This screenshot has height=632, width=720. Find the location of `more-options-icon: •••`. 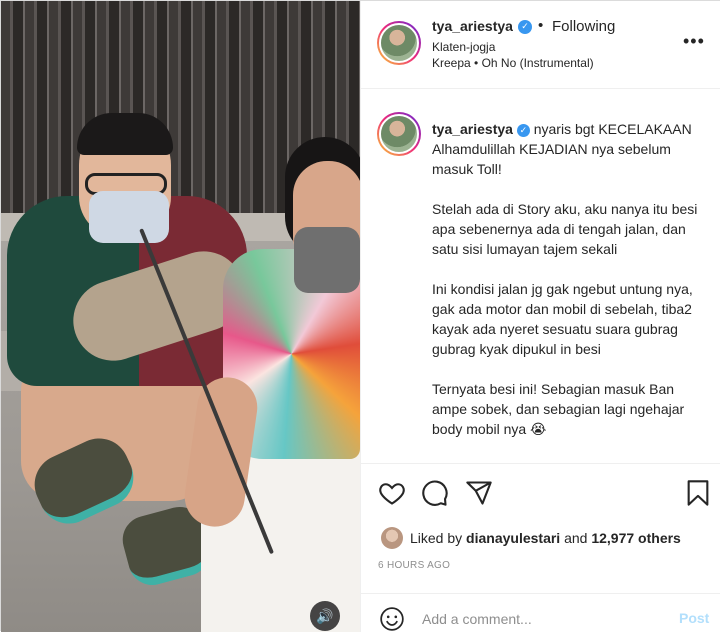

more-options-icon: ••• is located at coordinates (694, 41).